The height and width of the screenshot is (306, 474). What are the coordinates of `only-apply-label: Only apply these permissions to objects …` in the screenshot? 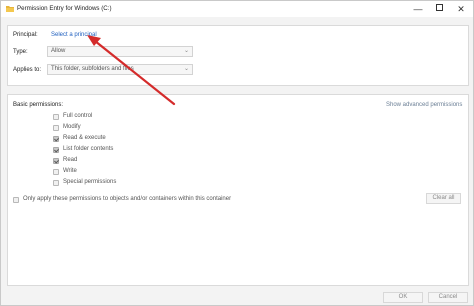 It's located at (127, 199).